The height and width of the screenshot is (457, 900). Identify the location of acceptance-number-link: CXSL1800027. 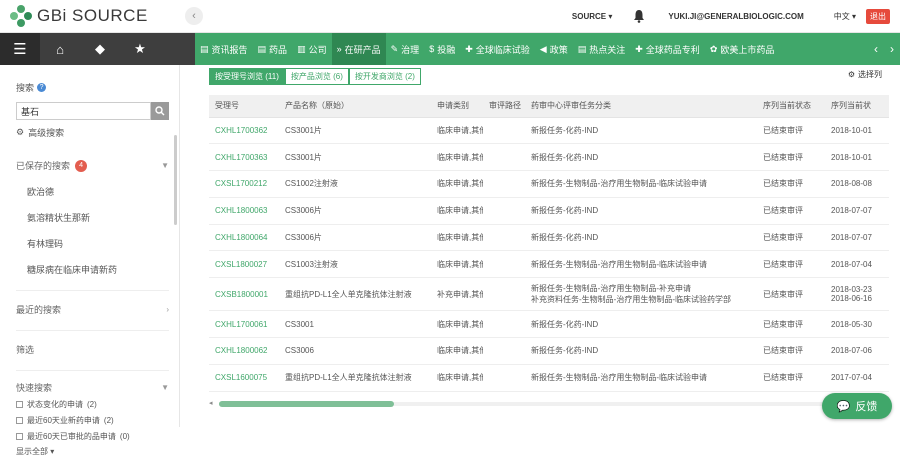
(244, 264).